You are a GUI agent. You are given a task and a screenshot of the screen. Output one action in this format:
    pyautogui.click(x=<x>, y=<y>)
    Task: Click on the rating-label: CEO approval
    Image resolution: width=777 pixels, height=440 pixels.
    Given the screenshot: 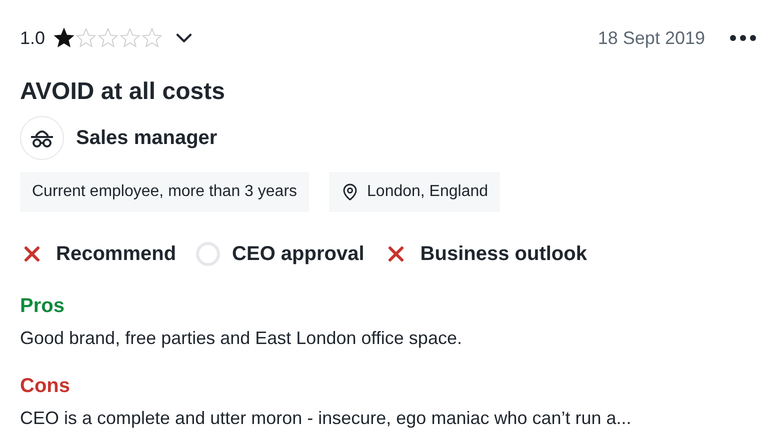 What is the action you would take?
    pyautogui.click(x=298, y=254)
    